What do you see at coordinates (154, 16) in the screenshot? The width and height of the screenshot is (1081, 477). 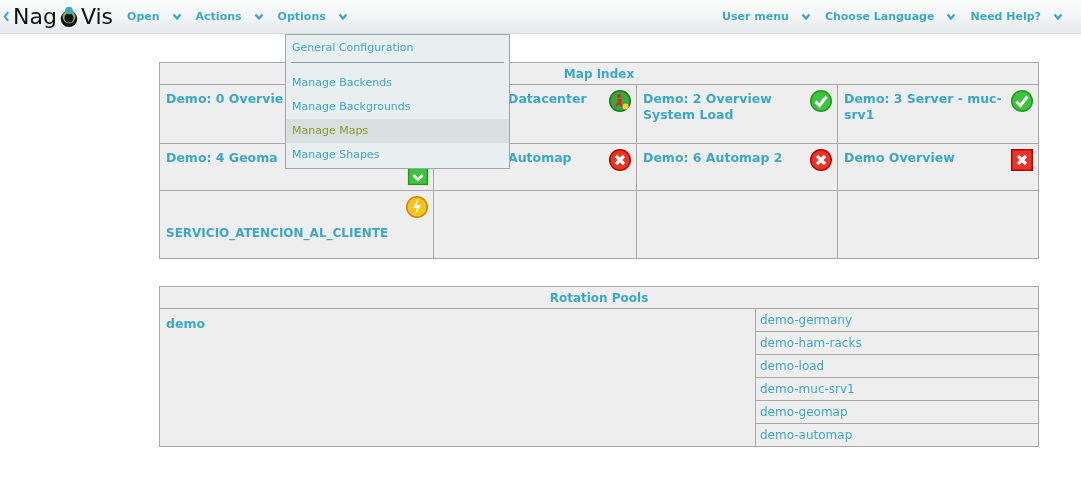 I see `nav-menu: Open` at bounding box center [154, 16].